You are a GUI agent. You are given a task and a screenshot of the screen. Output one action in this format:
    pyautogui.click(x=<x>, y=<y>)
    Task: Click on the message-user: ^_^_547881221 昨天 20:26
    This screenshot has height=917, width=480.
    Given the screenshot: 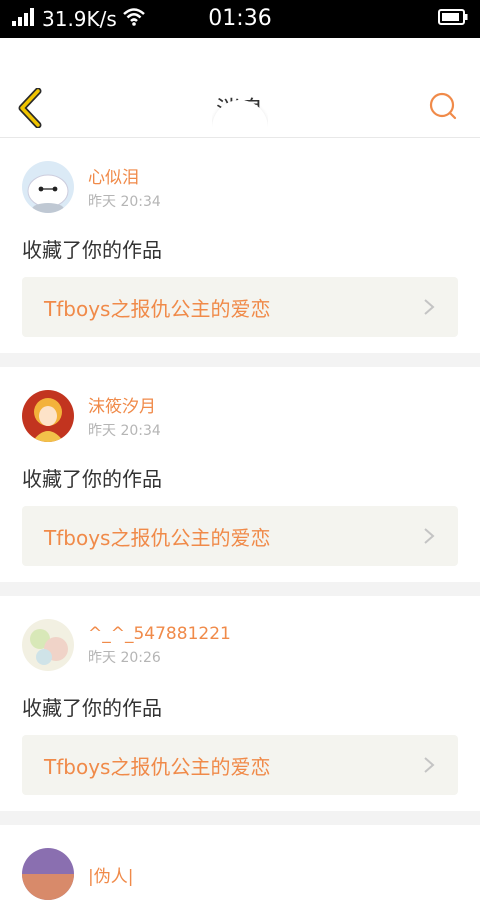 What is the action you would take?
    pyautogui.click(x=240, y=645)
    